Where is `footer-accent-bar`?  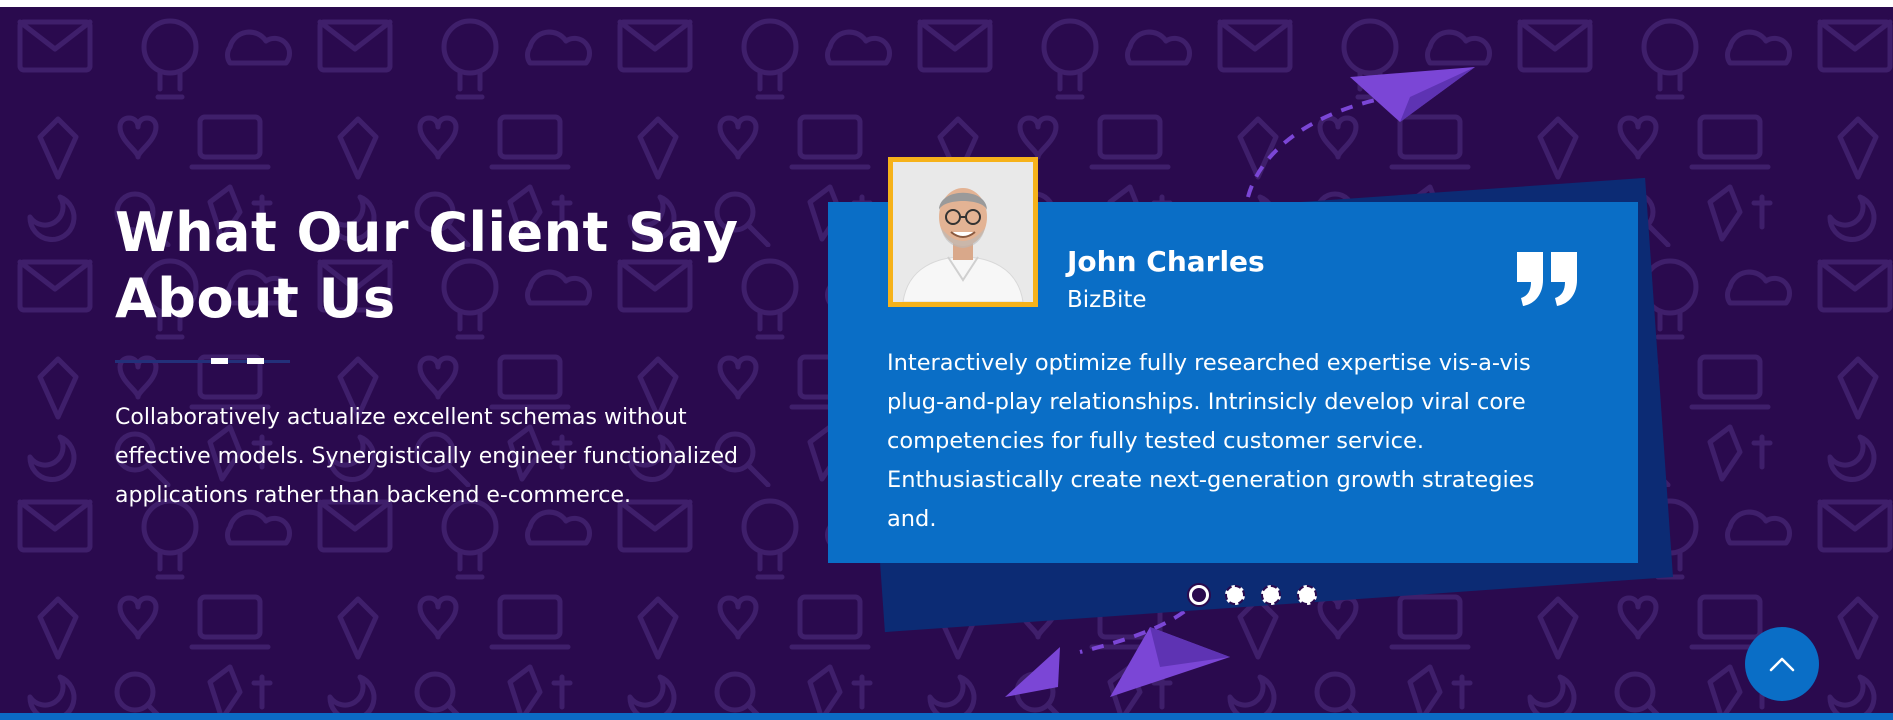 footer-accent-bar is located at coordinates (946, 716).